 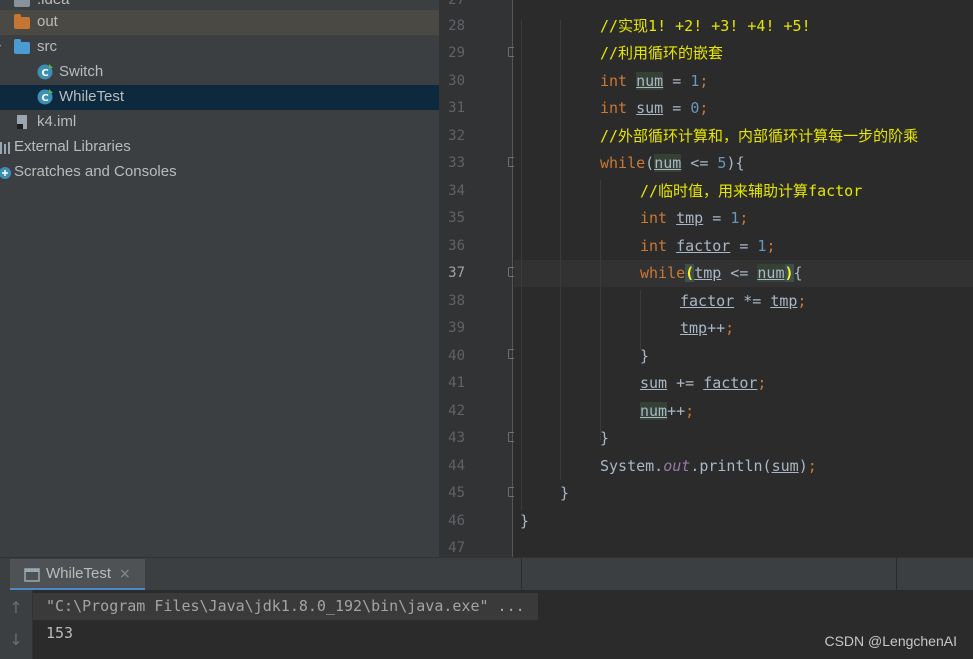 I want to click on line-number-current: 37, so click(x=456, y=273).